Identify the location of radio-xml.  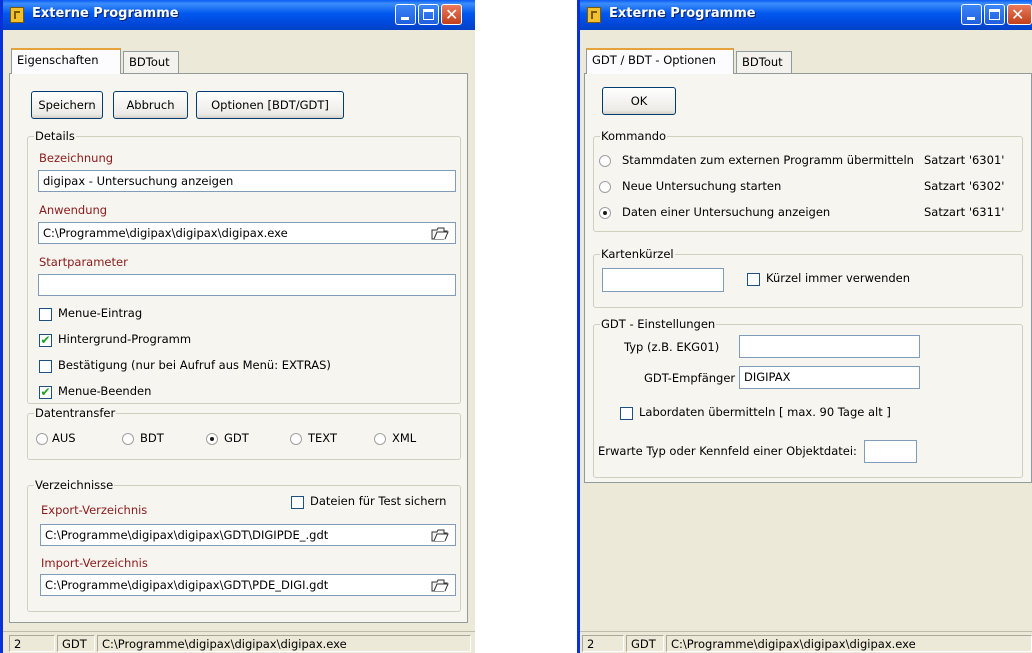
(380, 439).